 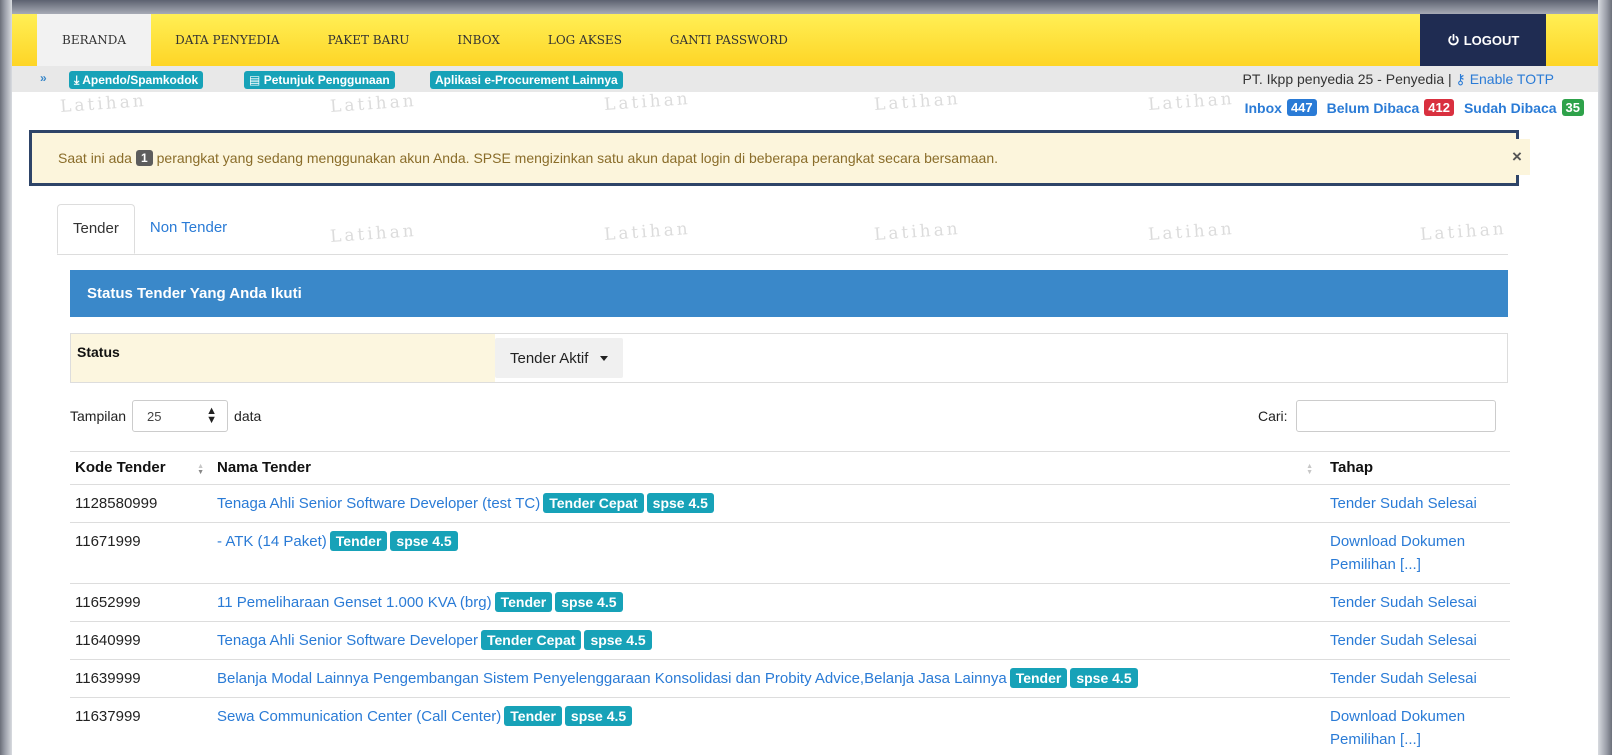 What do you see at coordinates (1510, 108) in the screenshot?
I see `read-link: Sudah Dibaca` at bounding box center [1510, 108].